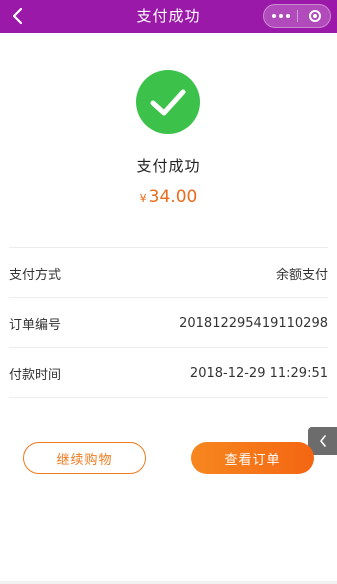  I want to click on currency-symbol: ¥, so click(143, 198).